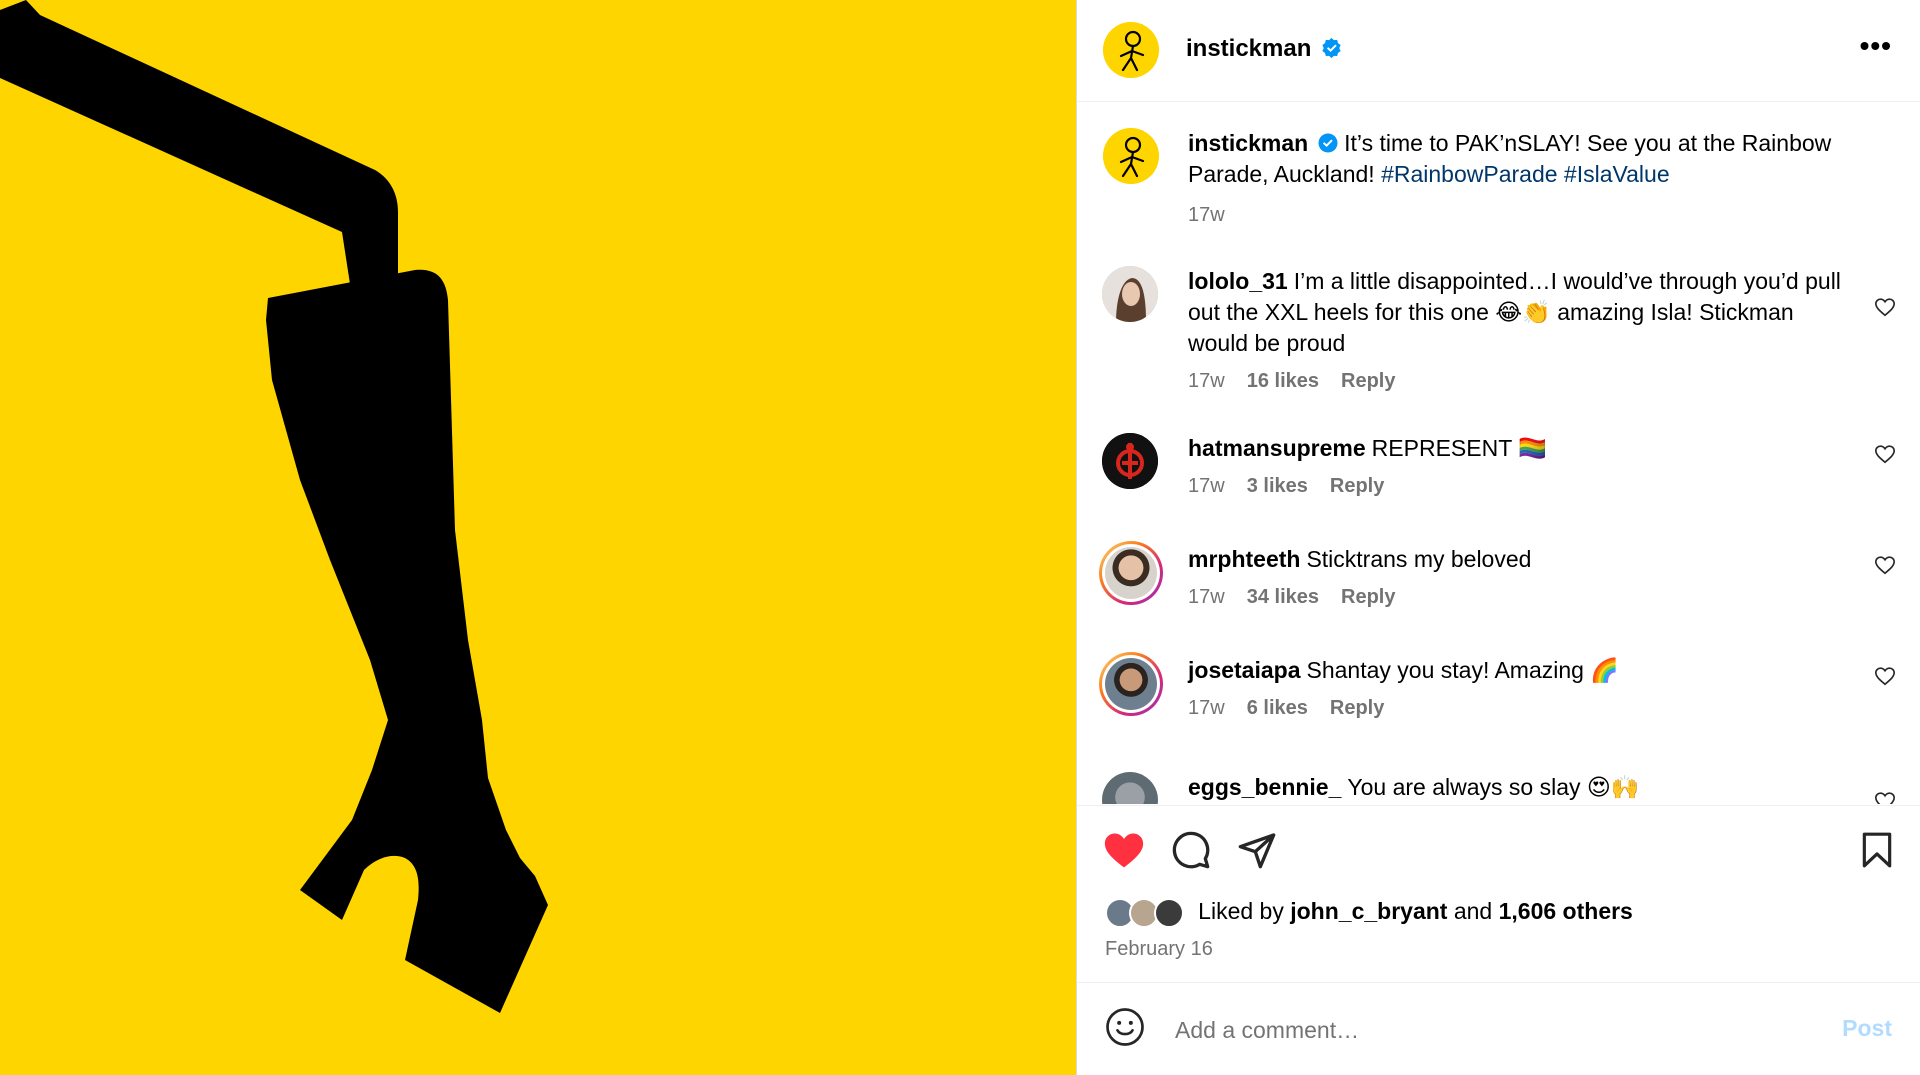  I want to click on add-comment-bar: Post, so click(1498, 1029).